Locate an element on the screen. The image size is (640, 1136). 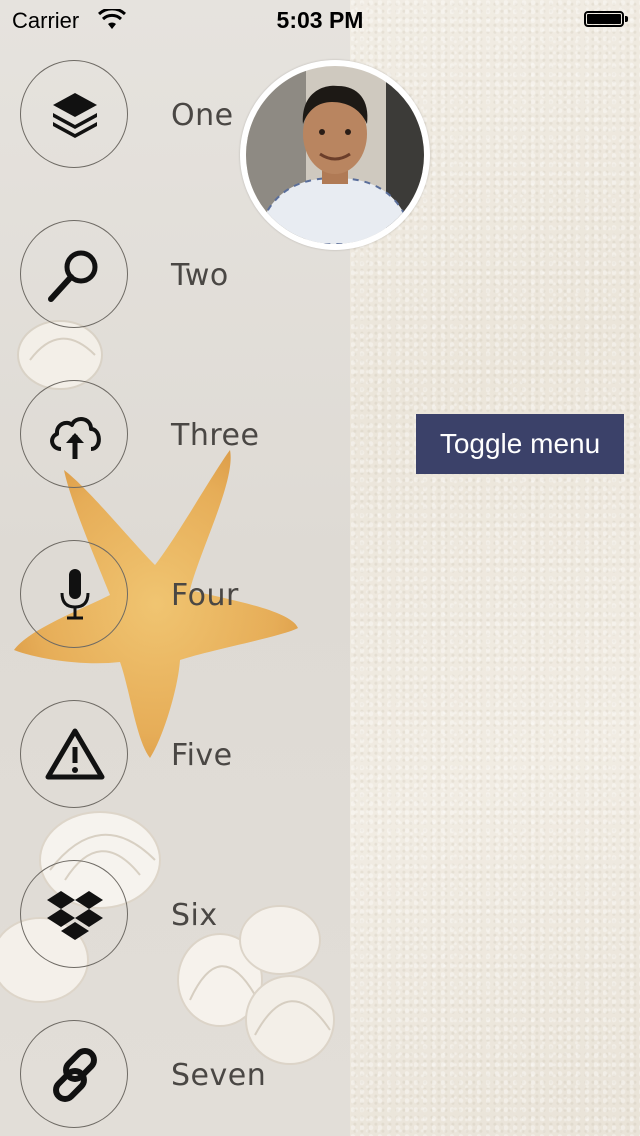
menu-item-label: Five is located at coordinates (202, 755).